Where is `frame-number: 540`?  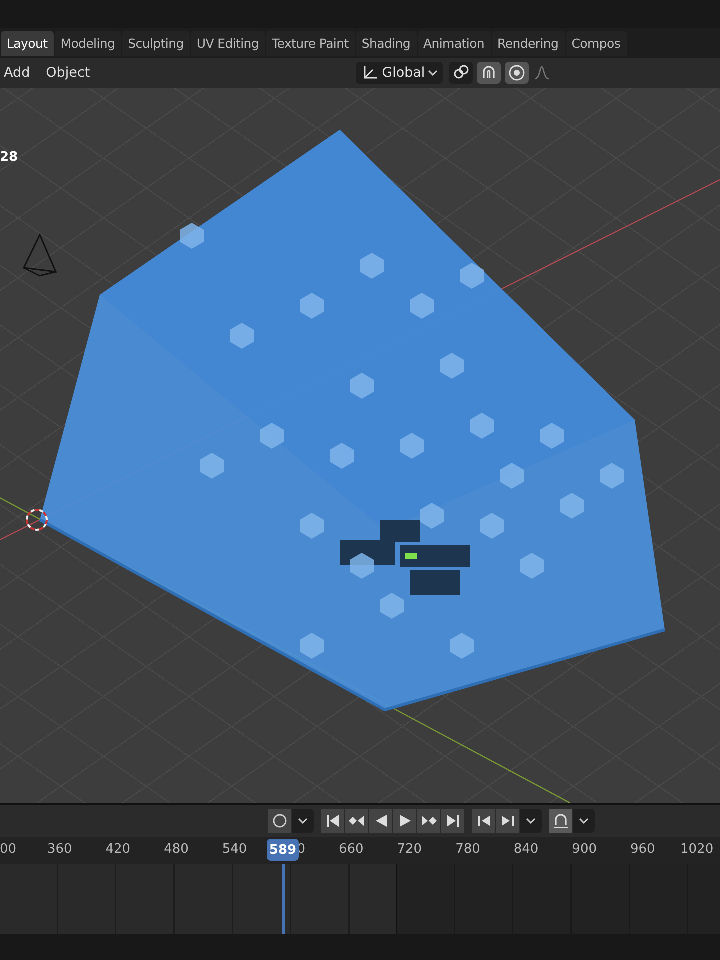 frame-number: 540 is located at coordinates (234, 849).